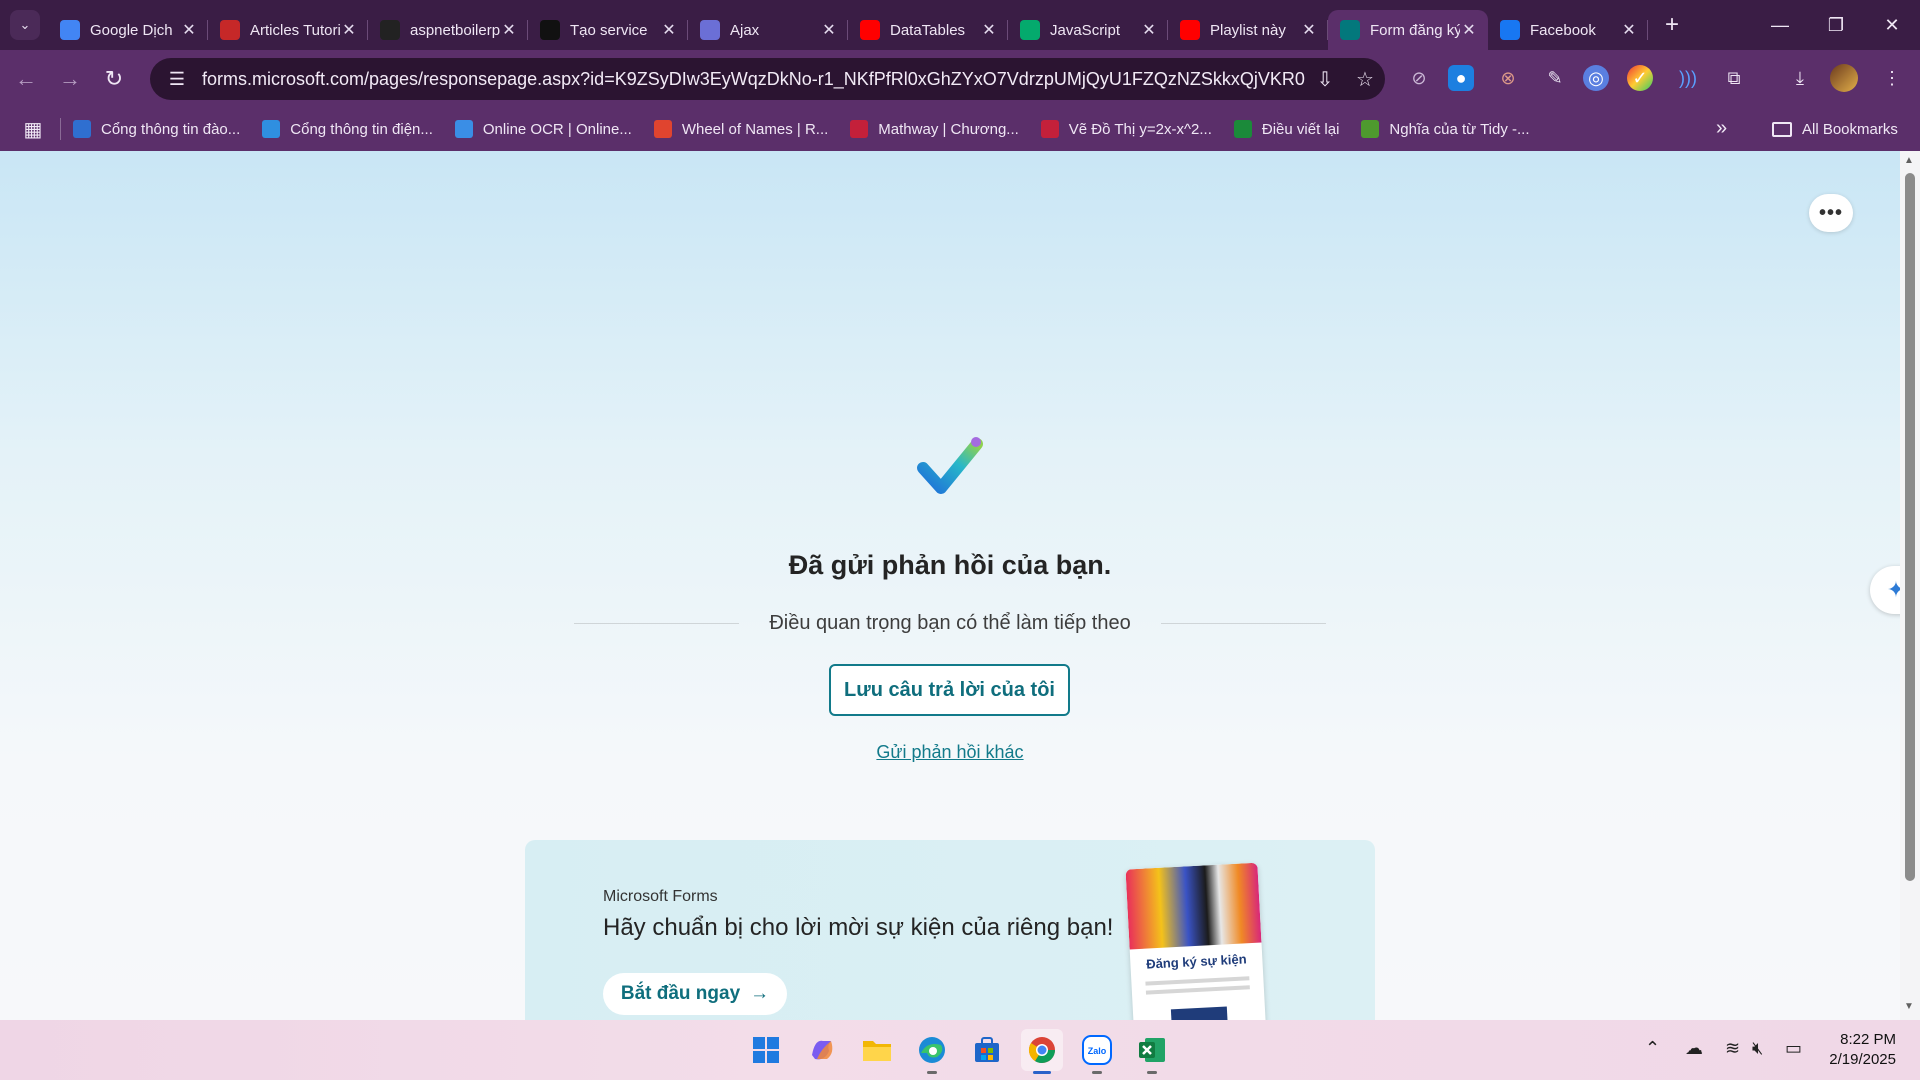 The width and height of the screenshot is (1920, 1080). What do you see at coordinates (695, 994) in the screenshot?
I see `start-now-button: Bắt đầu ngay →` at bounding box center [695, 994].